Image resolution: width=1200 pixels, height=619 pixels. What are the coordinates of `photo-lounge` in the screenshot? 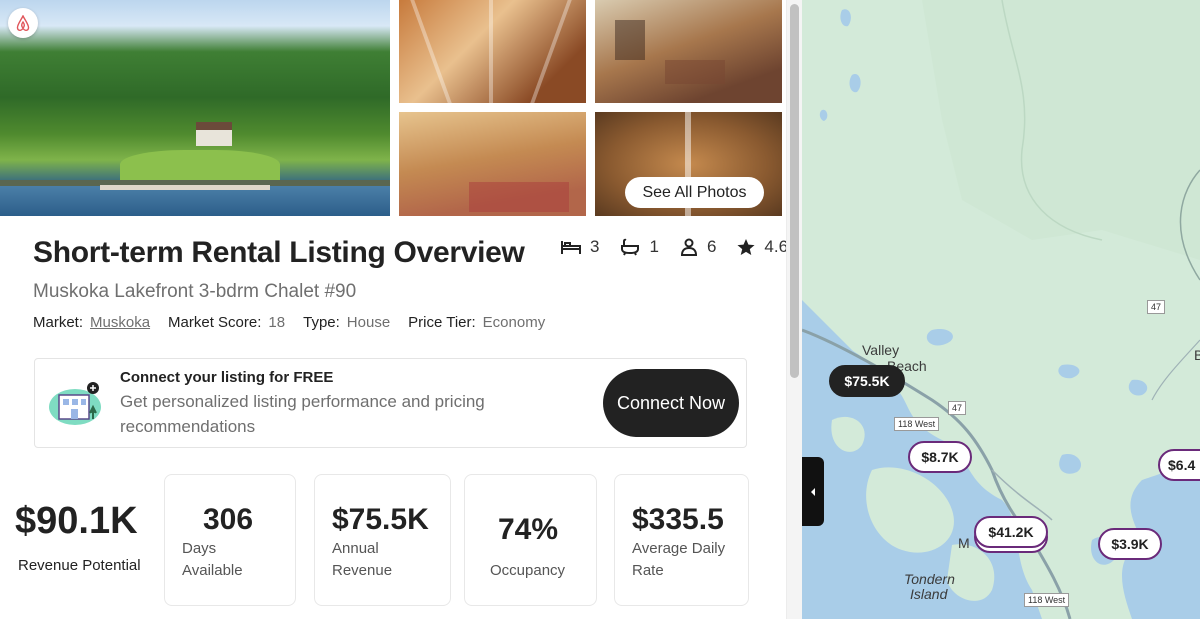 It's located at (688, 51).